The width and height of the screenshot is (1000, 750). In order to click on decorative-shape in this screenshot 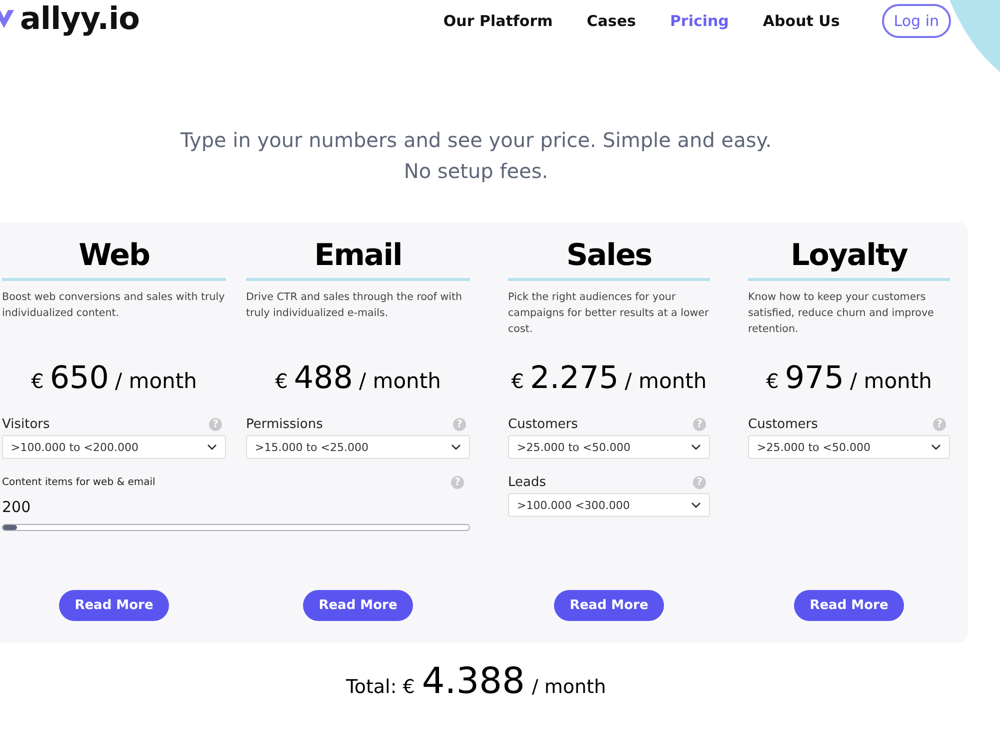, I will do `click(974, 36)`.